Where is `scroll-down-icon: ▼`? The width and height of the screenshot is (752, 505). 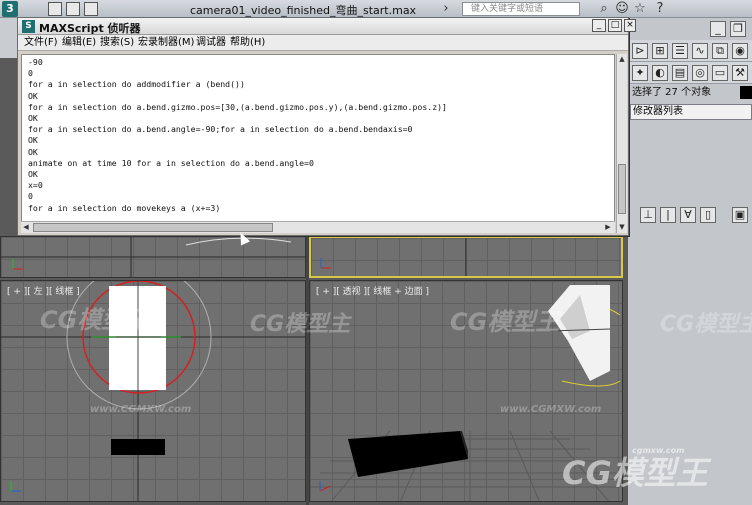 scroll-down-icon: ▼ is located at coordinates (622, 227).